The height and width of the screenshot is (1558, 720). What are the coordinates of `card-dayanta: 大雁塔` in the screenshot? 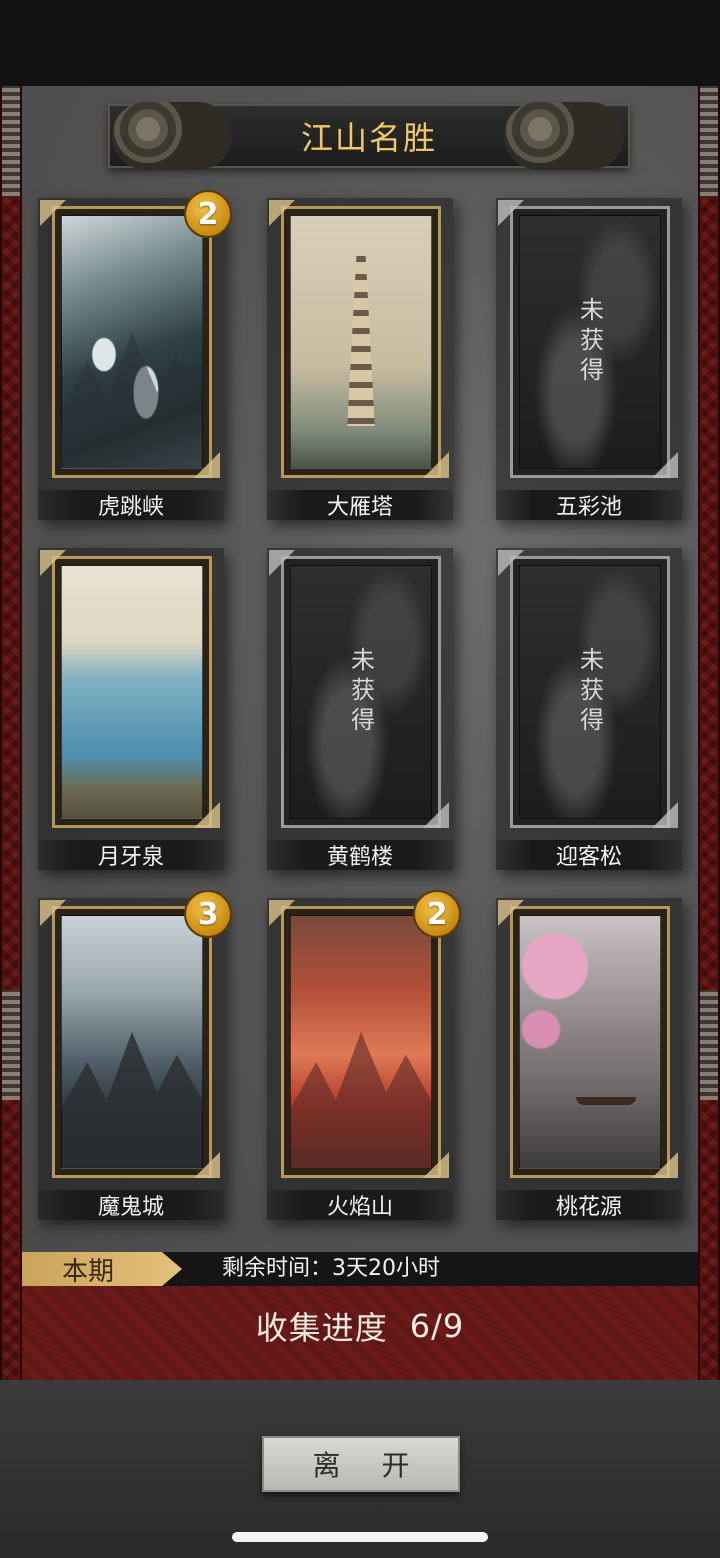 It's located at (360, 359).